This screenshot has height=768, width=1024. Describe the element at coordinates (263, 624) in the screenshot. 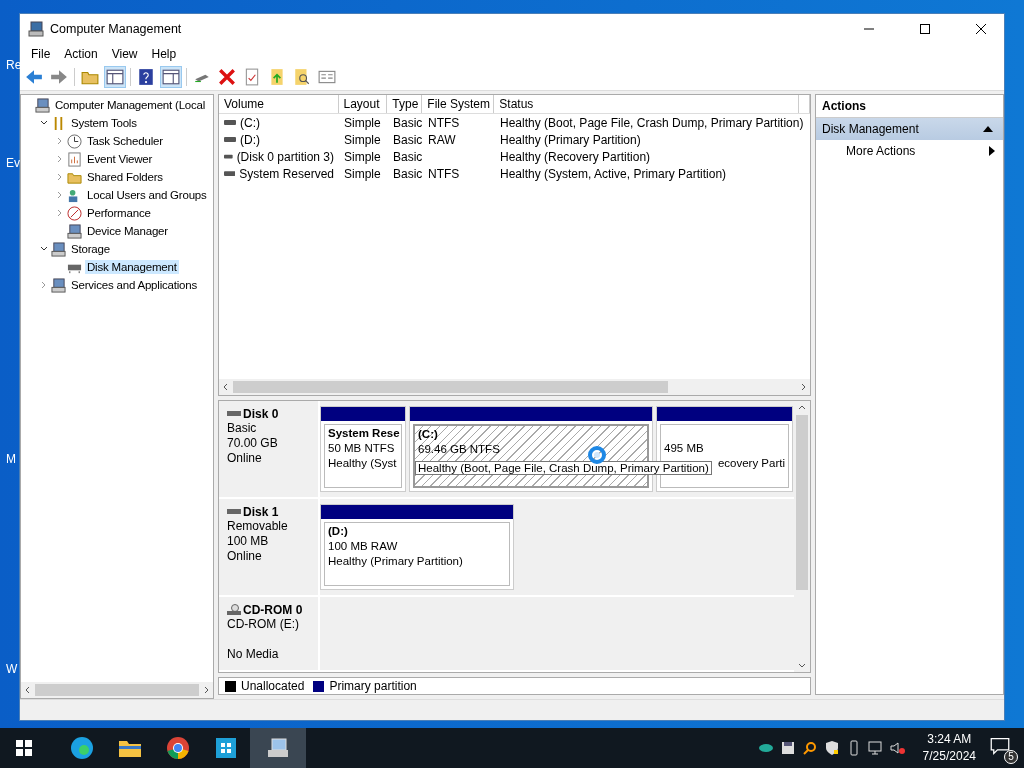

I see `disk-info: CD-ROM (E:)` at that location.